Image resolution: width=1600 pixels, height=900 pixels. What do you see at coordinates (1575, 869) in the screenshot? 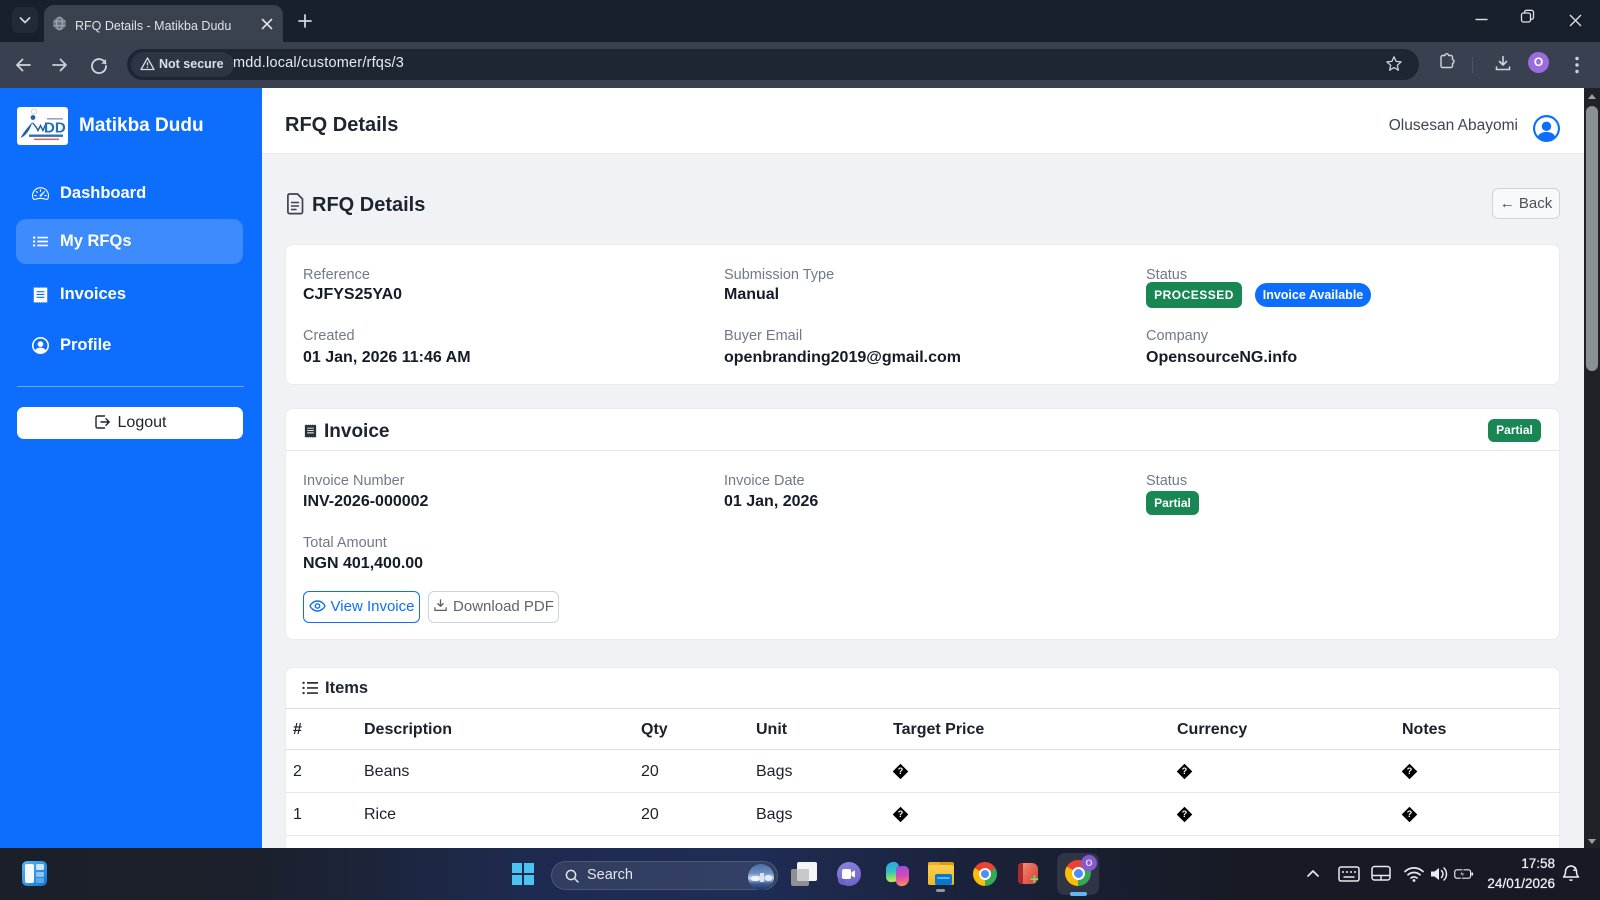
I see `svg-text: z` at bounding box center [1575, 869].